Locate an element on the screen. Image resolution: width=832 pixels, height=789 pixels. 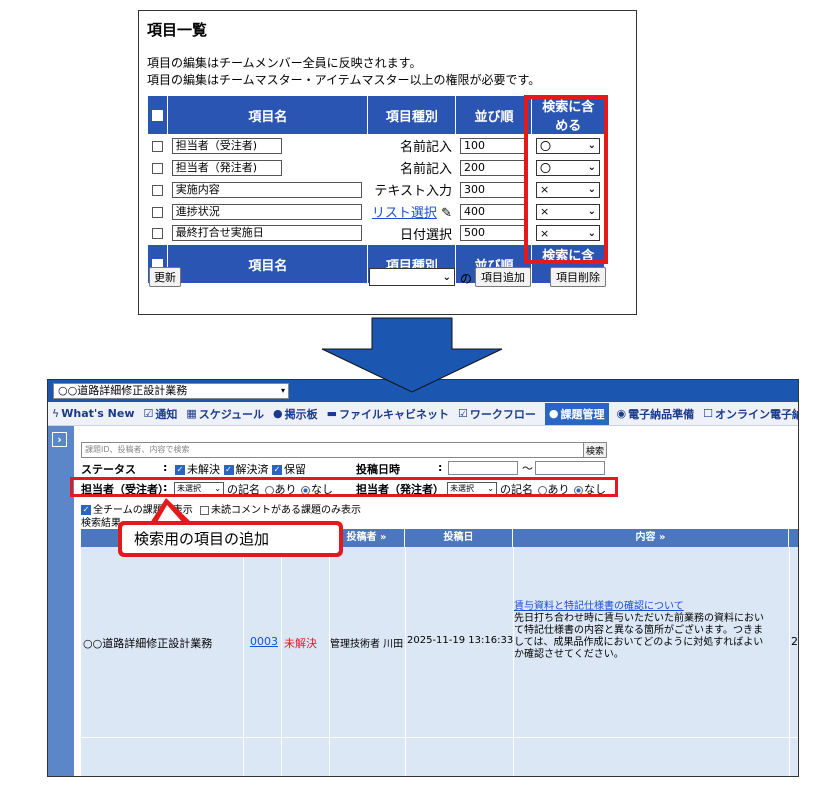
item-type-select: ⌄ is located at coordinates (412, 277).